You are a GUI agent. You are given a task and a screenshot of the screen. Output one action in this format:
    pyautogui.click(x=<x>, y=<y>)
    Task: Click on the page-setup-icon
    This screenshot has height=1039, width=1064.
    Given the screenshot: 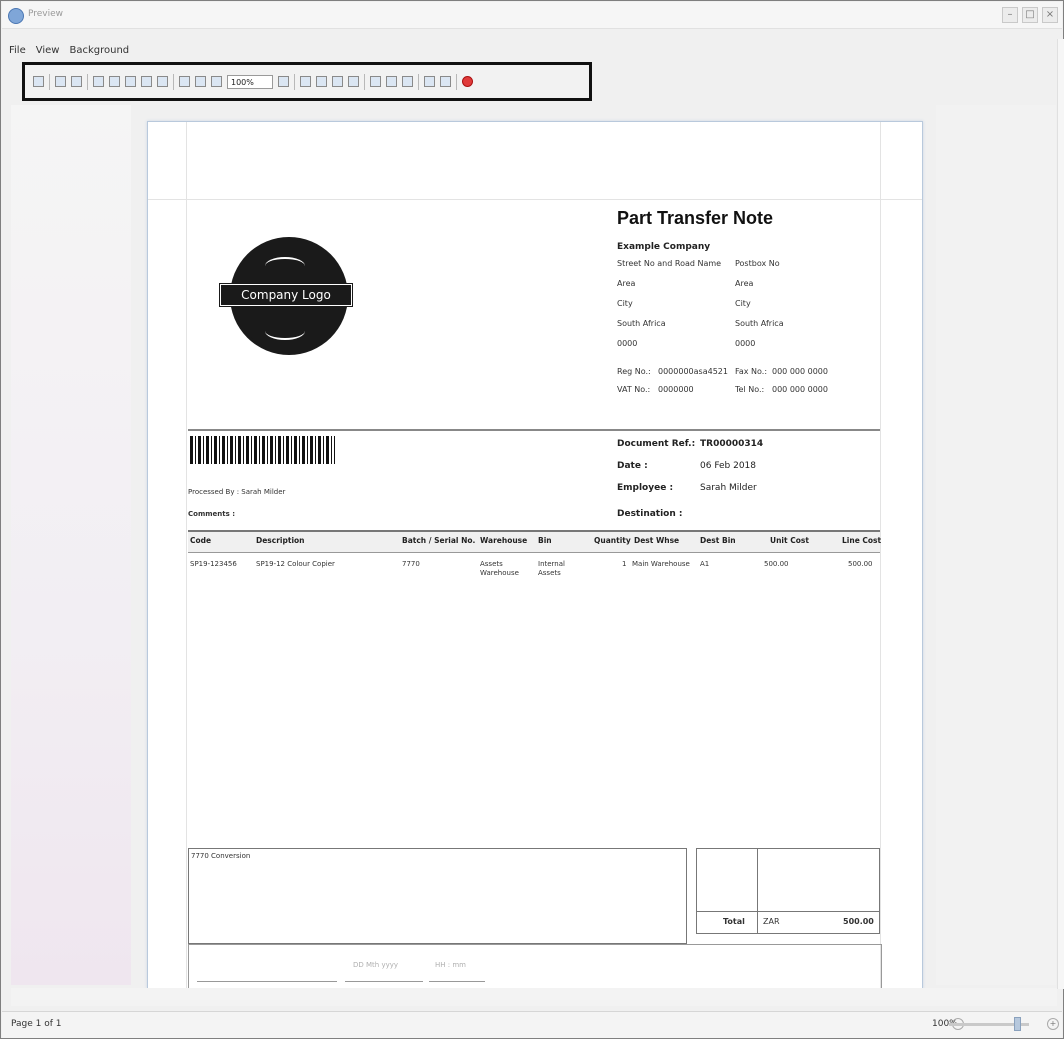 What is the action you would take?
    pyautogui.click(x=146, y=81)
    